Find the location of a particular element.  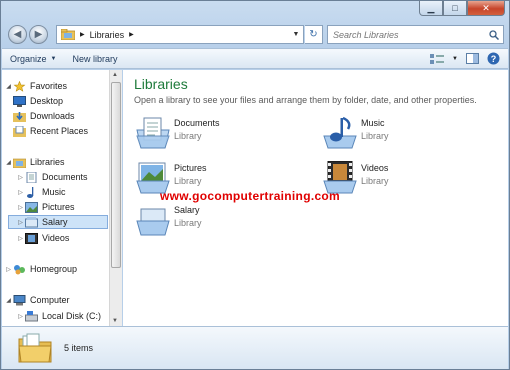

music-library-icon is located at coordinates (340, 132).